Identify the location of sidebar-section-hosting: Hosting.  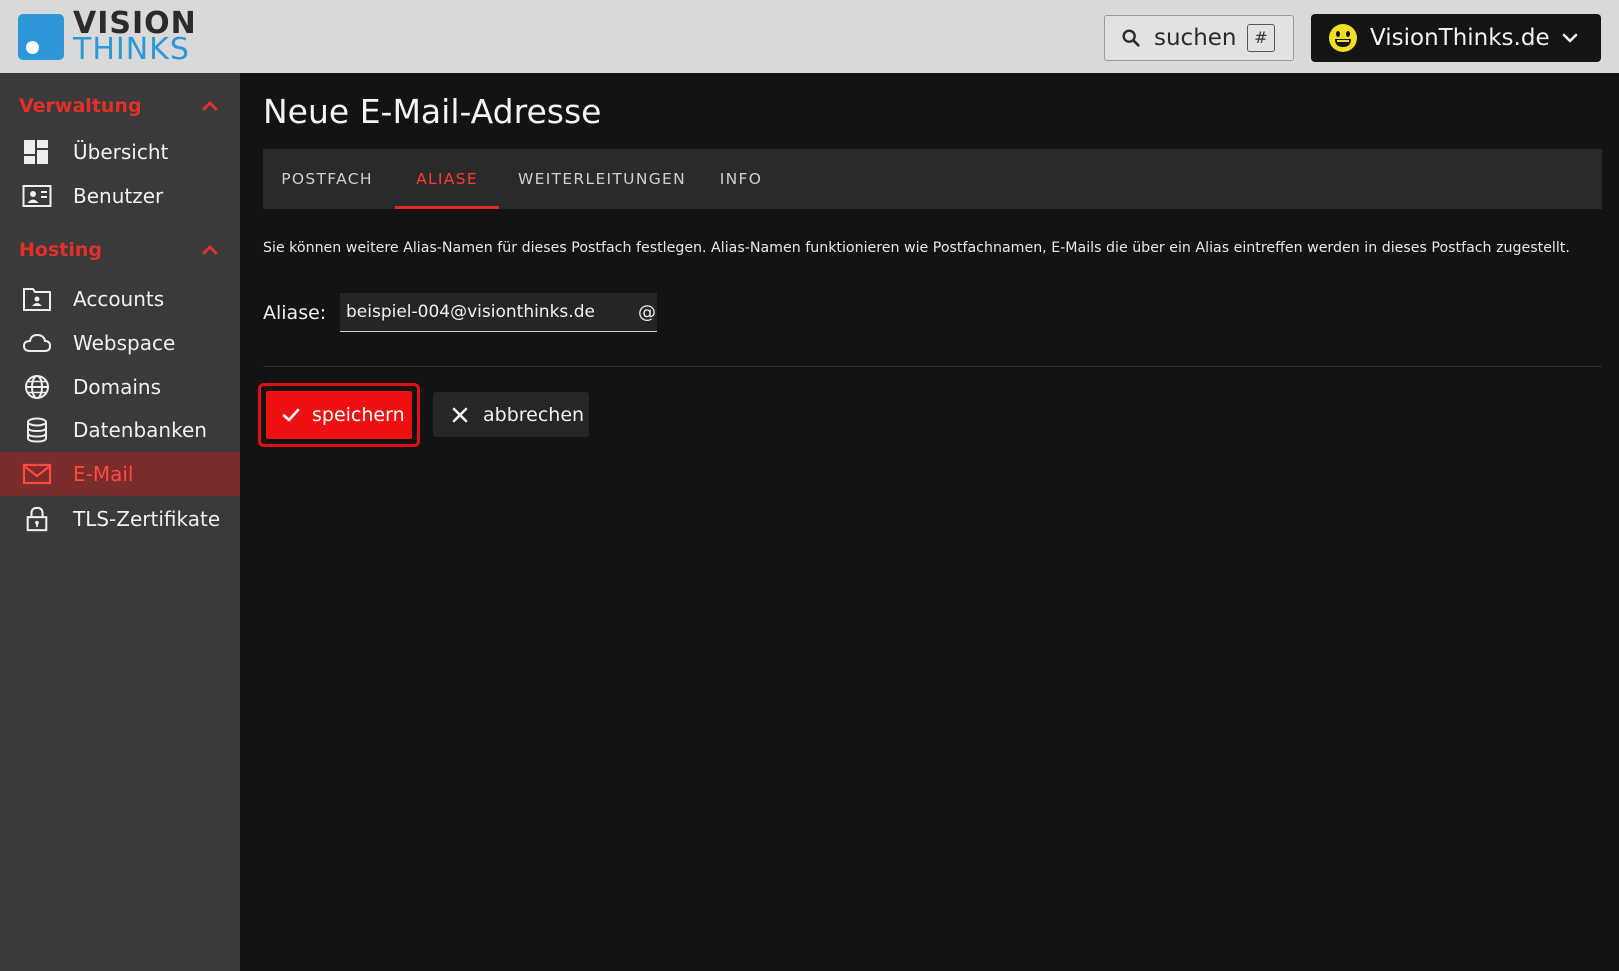
(119, 250).